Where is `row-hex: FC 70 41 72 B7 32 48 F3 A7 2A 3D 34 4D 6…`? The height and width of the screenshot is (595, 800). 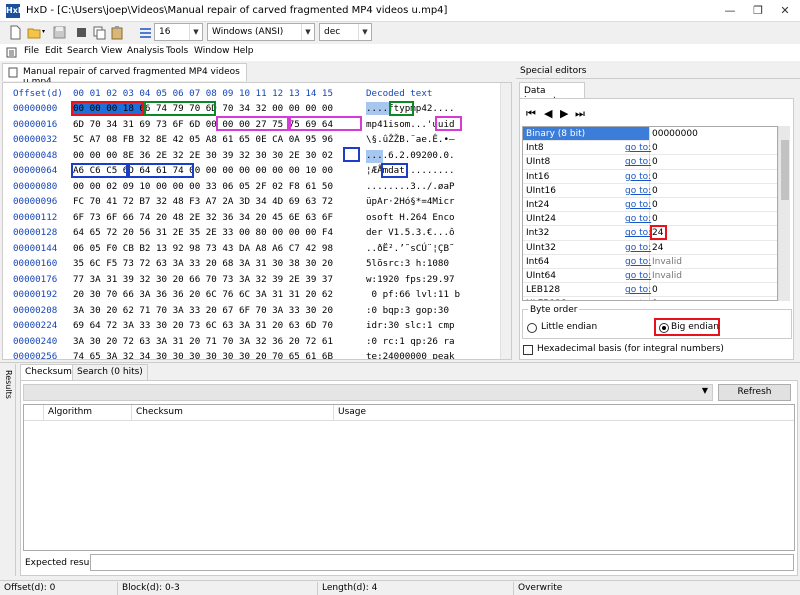 row-hex: FC 70 41 72 B7 32 48 F3 A7 2A 3D 34 4D 6… is located at coordinates (203, 202).